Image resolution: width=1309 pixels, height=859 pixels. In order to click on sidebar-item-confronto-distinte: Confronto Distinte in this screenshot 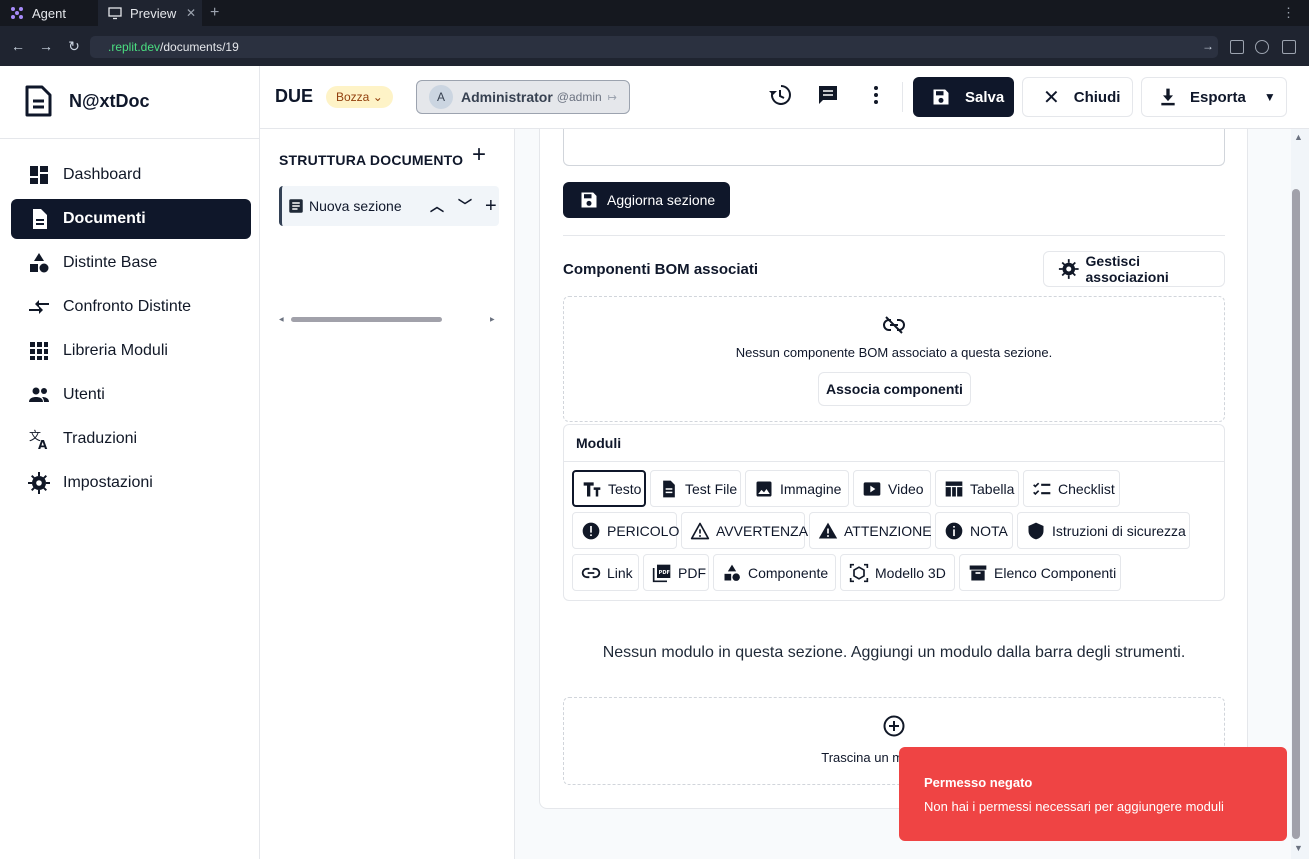, I will do `click(131, 307)`.